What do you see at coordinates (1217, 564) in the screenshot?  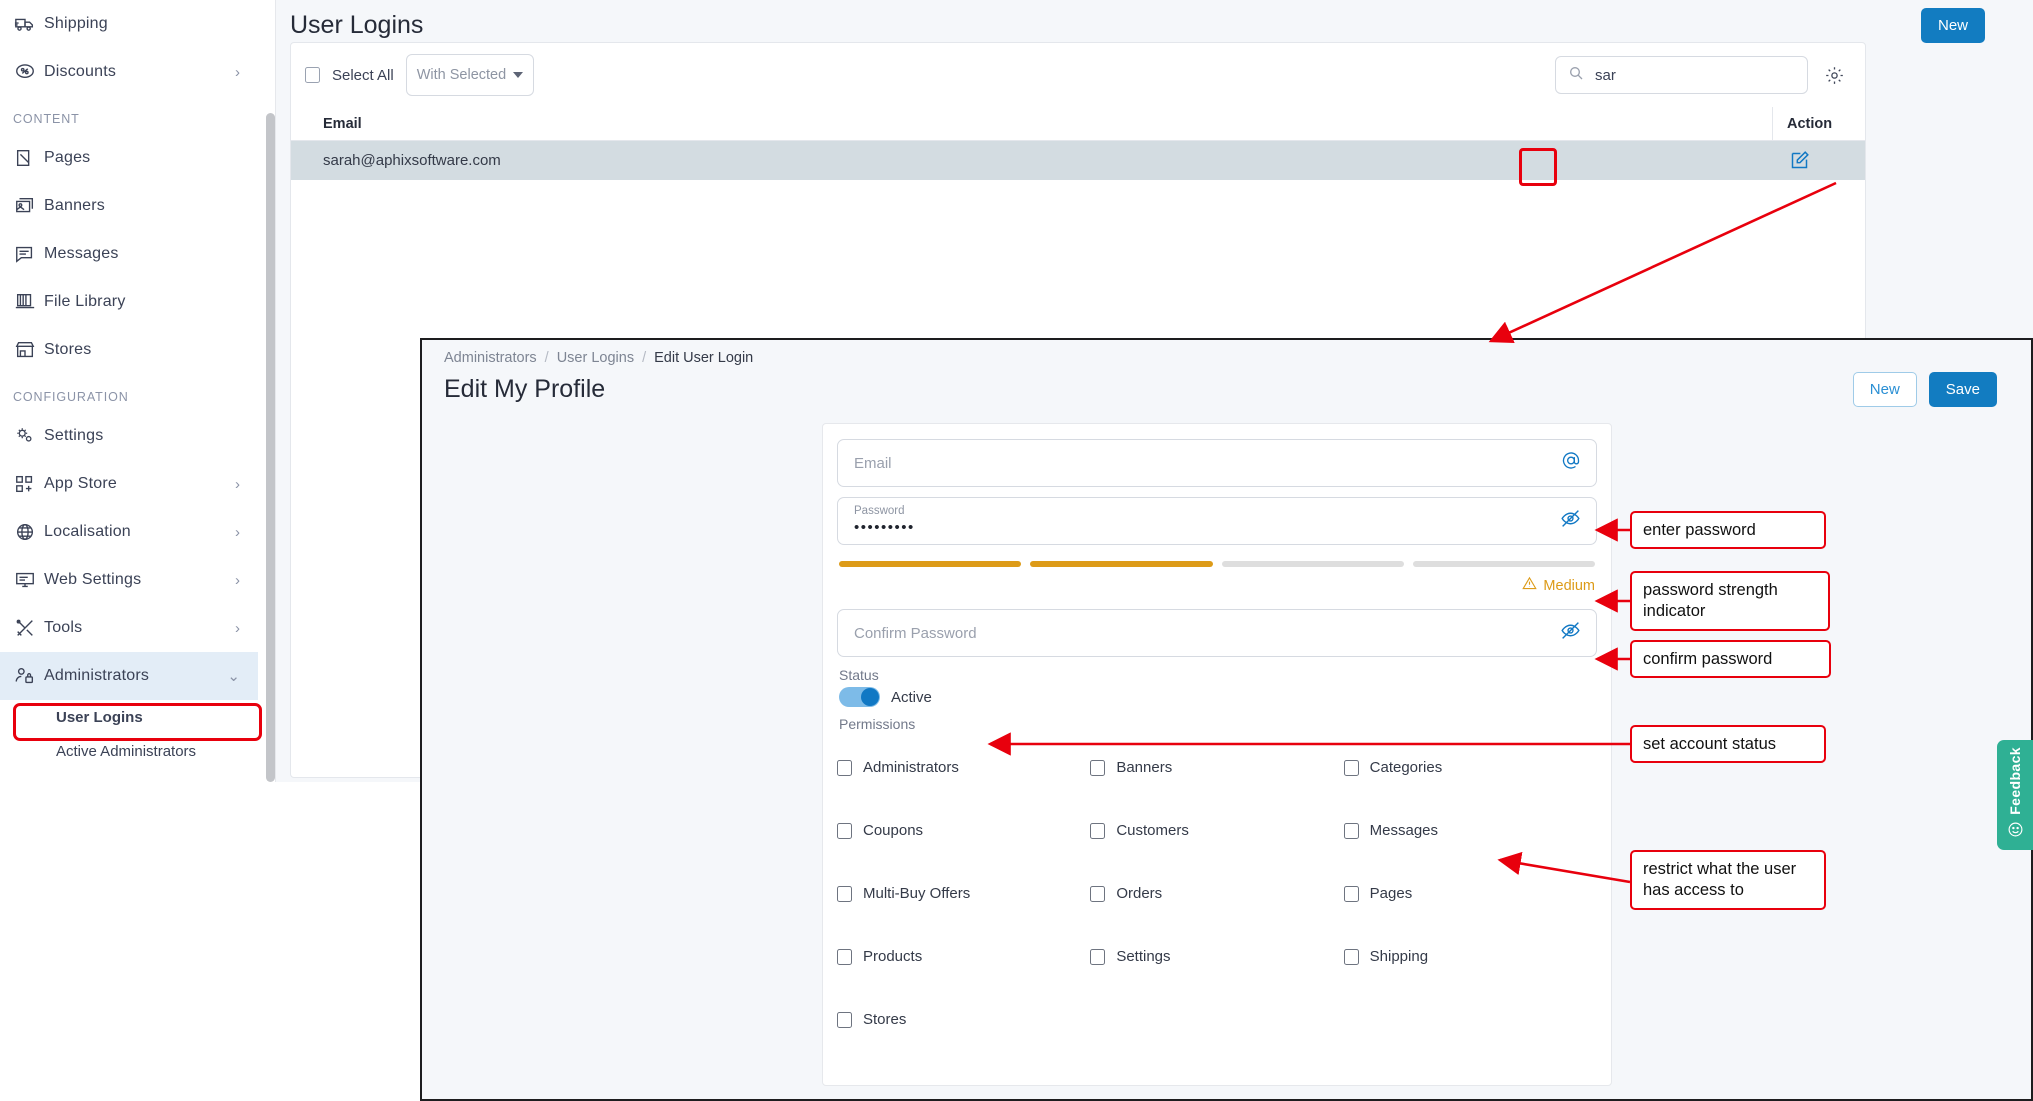 I see `password-strength-bar` at bounding box center [1217, 564].